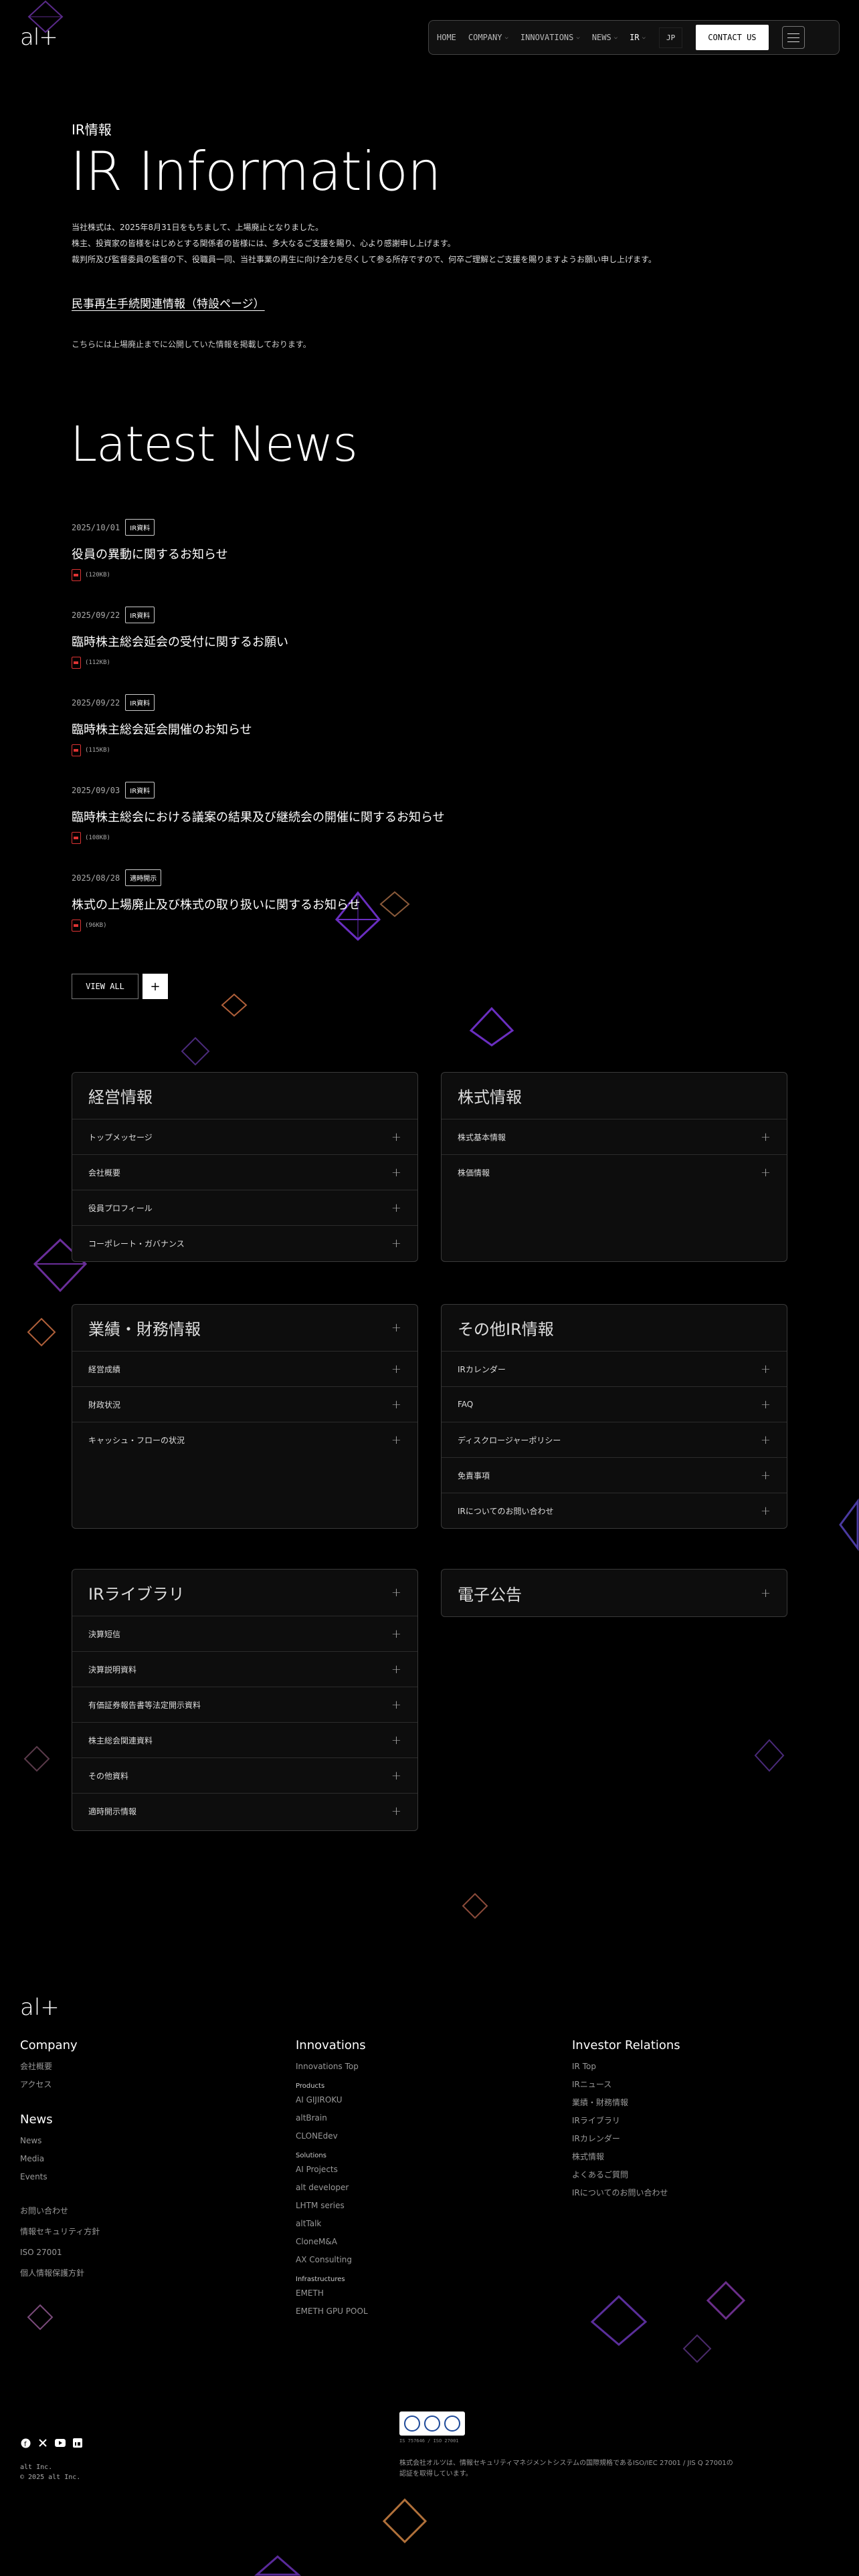 This screenshot has height=2576, width=859. I want to click on card-link: キャッシュ・フローの状況 +, so click(245, 1440).